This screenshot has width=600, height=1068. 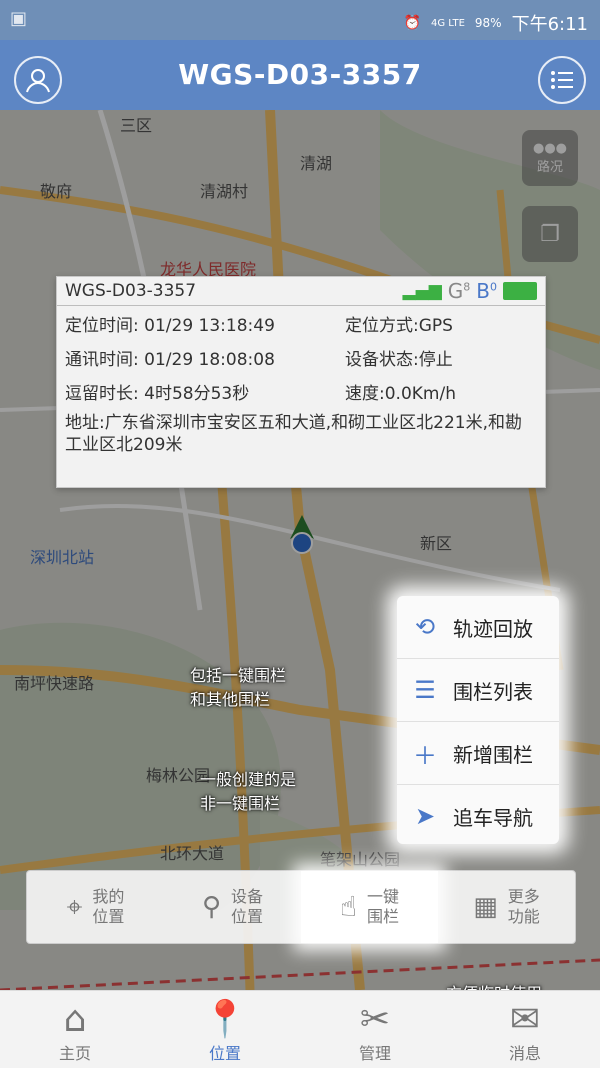 I want to click on status-icons: ⏰ 4G LTE 98% 下午6:11, so click(x=496, y=23).